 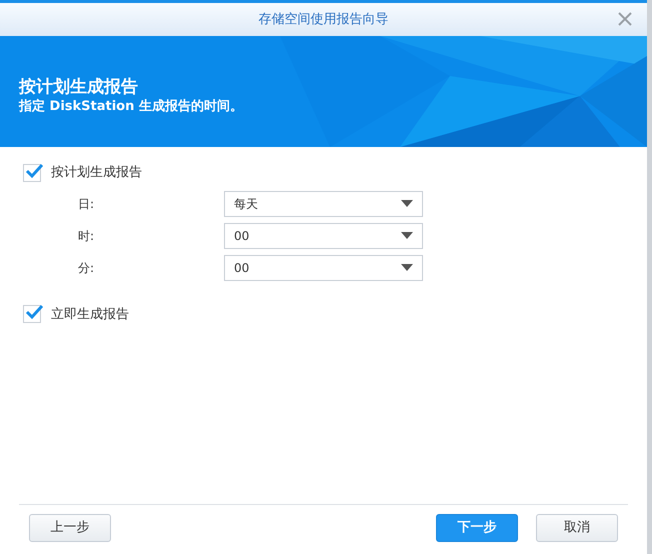 What do you see at coordinates (79, 87) in the screenshot?
I see `header-title: 按计划生成报告` at bounding box center [79, 87].